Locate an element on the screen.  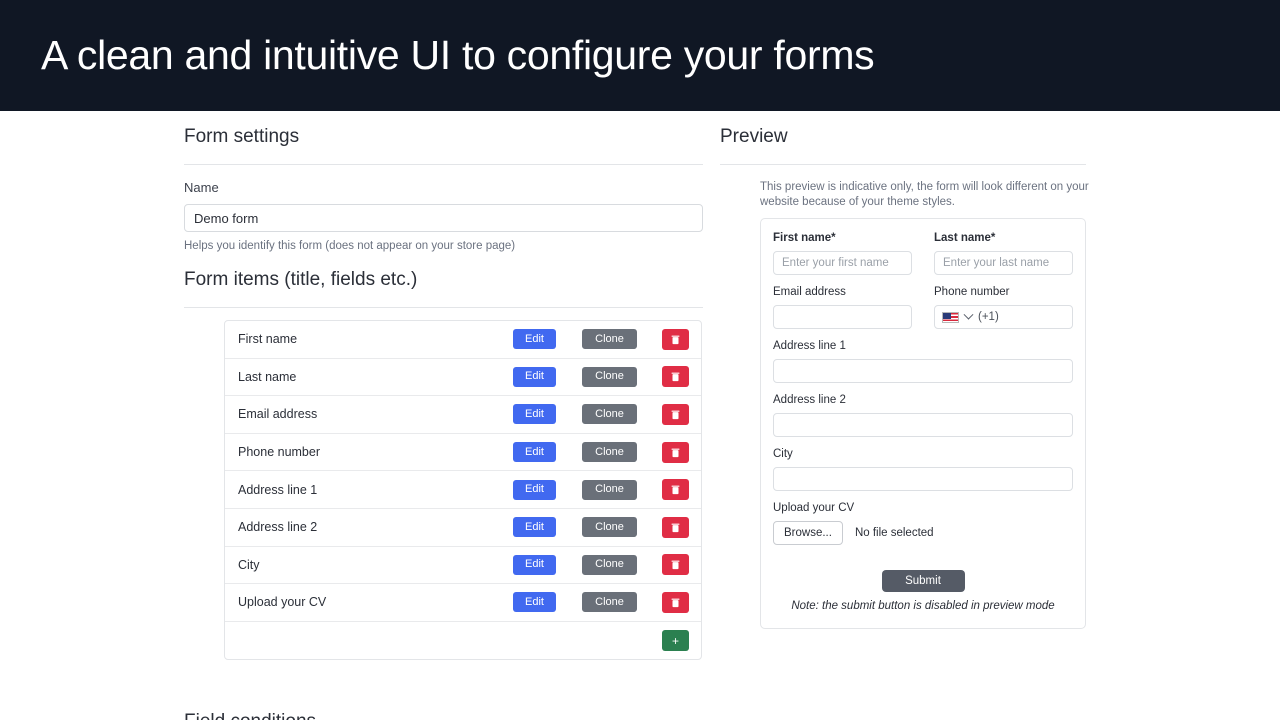
address1-label: Address line 1 is located at coordinates (809, 346).